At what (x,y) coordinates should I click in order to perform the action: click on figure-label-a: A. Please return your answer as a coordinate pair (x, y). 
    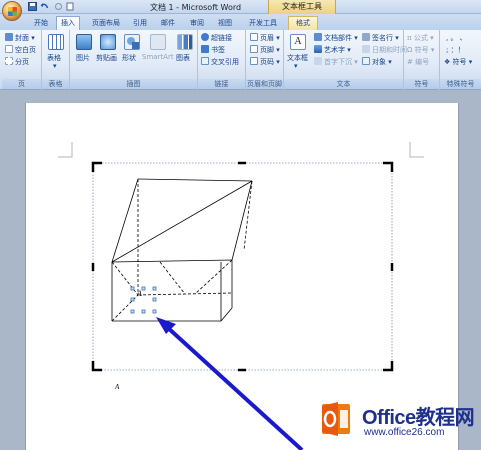
    Looking at the image, I should click on (139, 293).